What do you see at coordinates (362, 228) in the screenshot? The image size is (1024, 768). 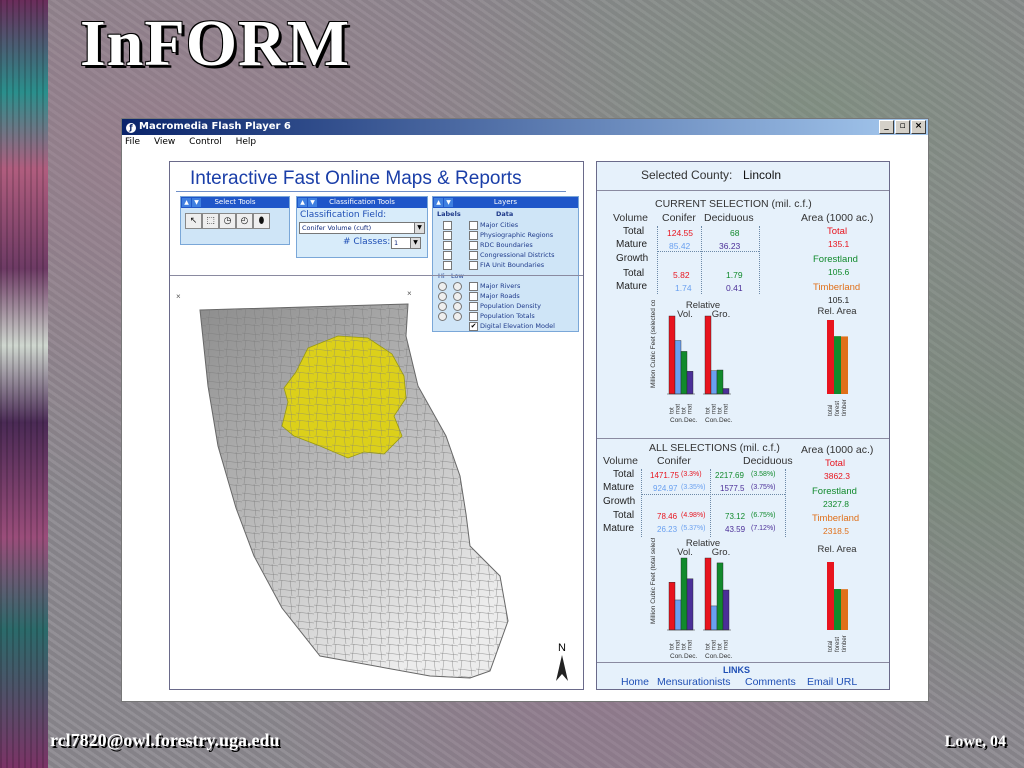 I see `classification-field-select: Conifer Volume (cuft) ▼` at bounding box center [362, 228].